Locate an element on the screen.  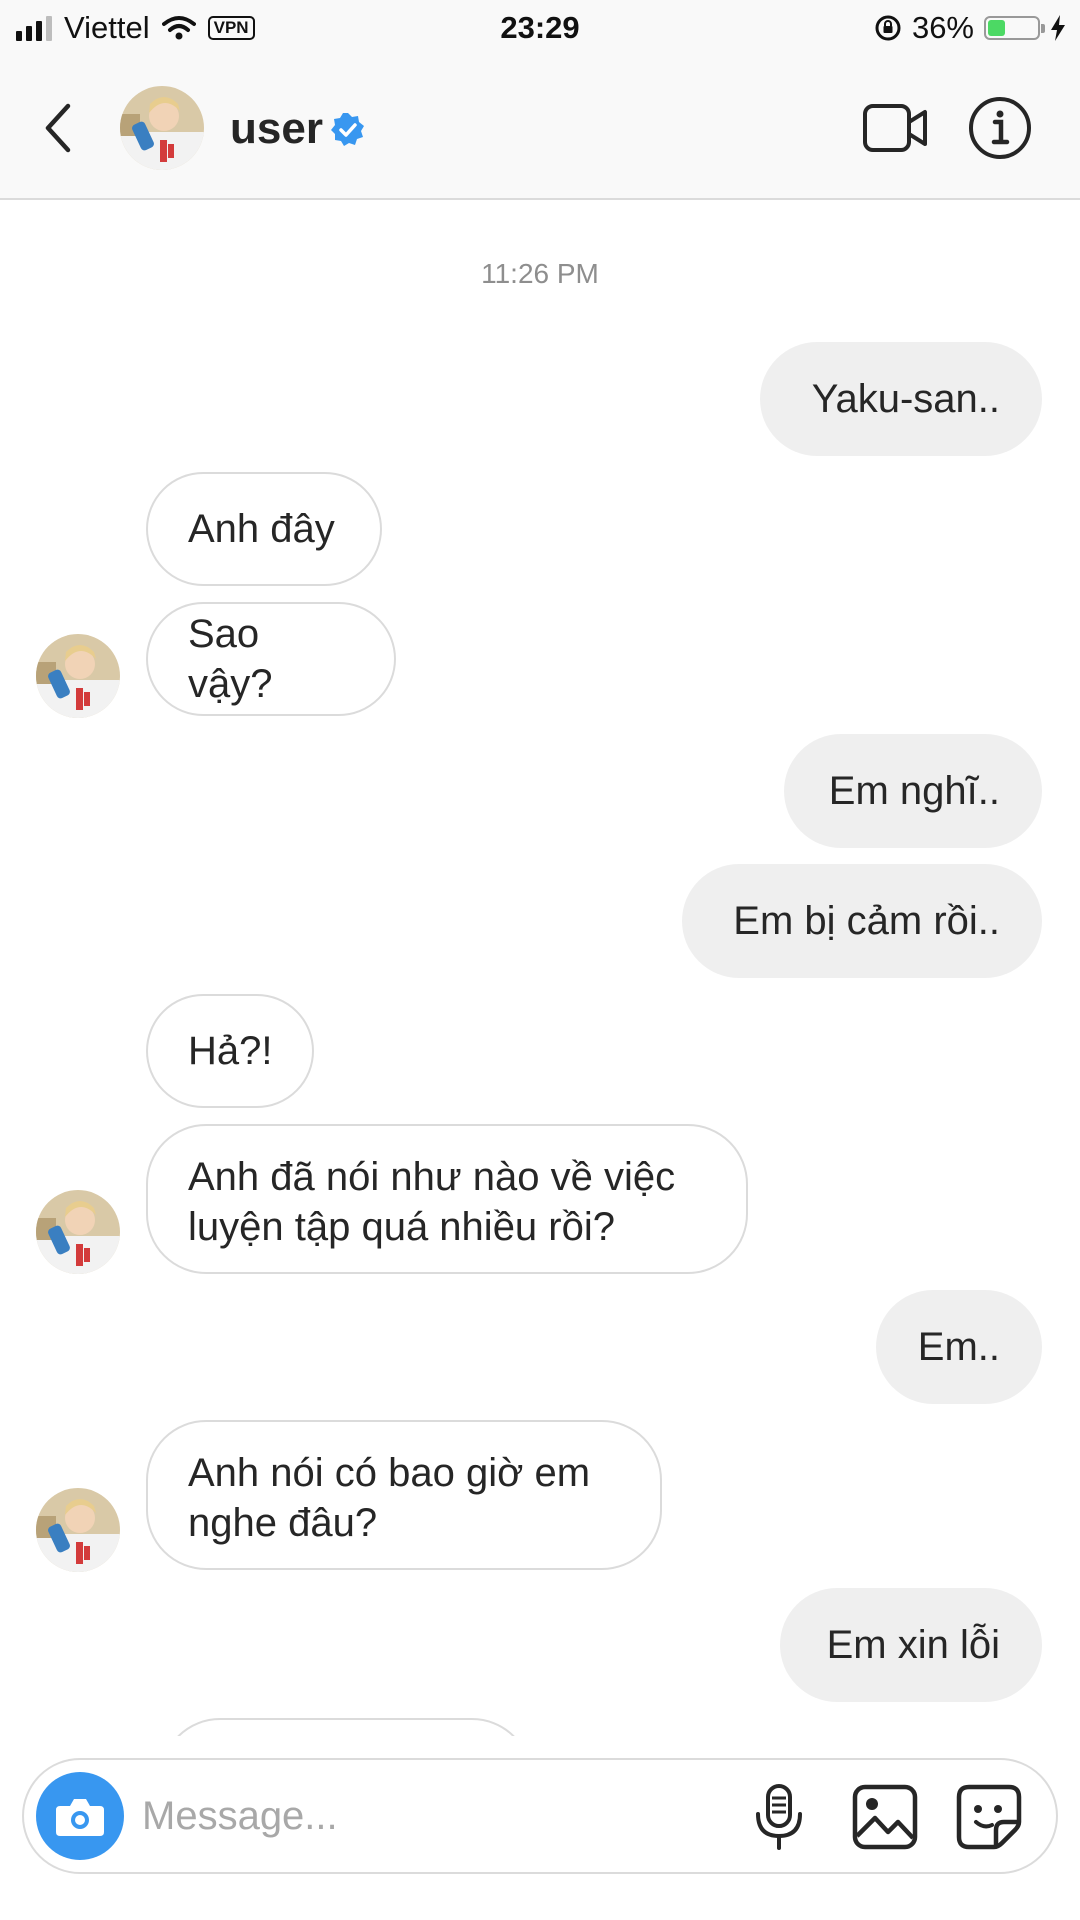
message-text: Sao vậy? is located at coordinates (230, 659).